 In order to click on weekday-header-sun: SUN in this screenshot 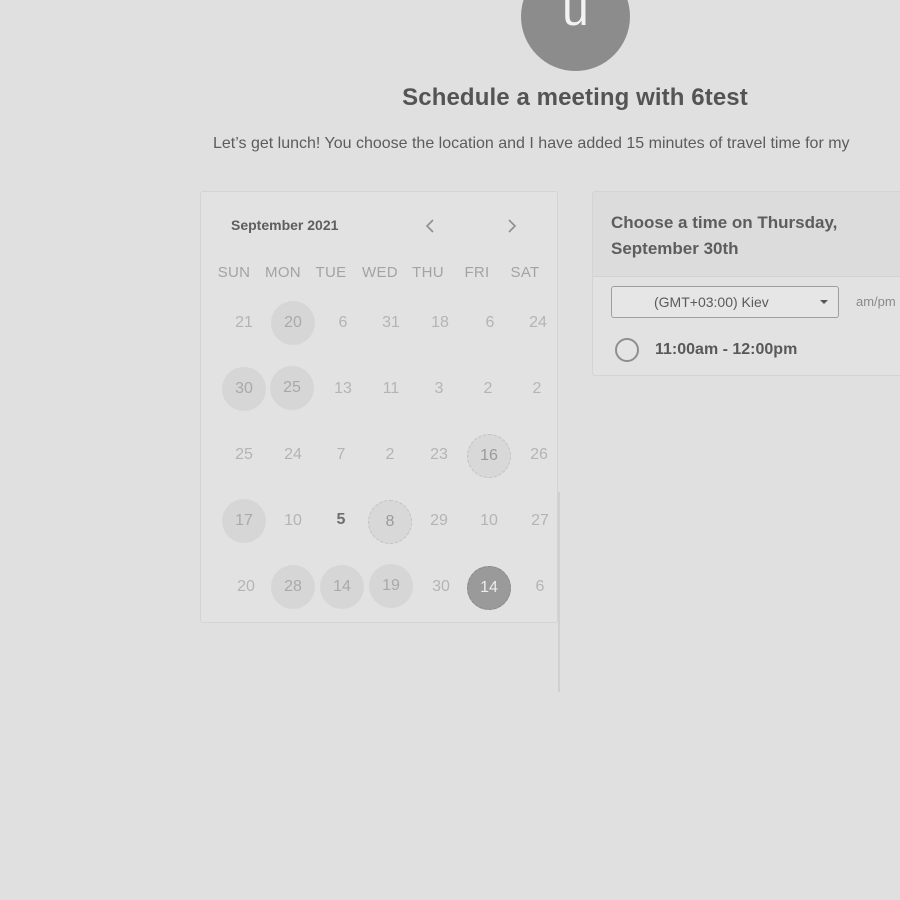, I will do `click(234, 272)`.